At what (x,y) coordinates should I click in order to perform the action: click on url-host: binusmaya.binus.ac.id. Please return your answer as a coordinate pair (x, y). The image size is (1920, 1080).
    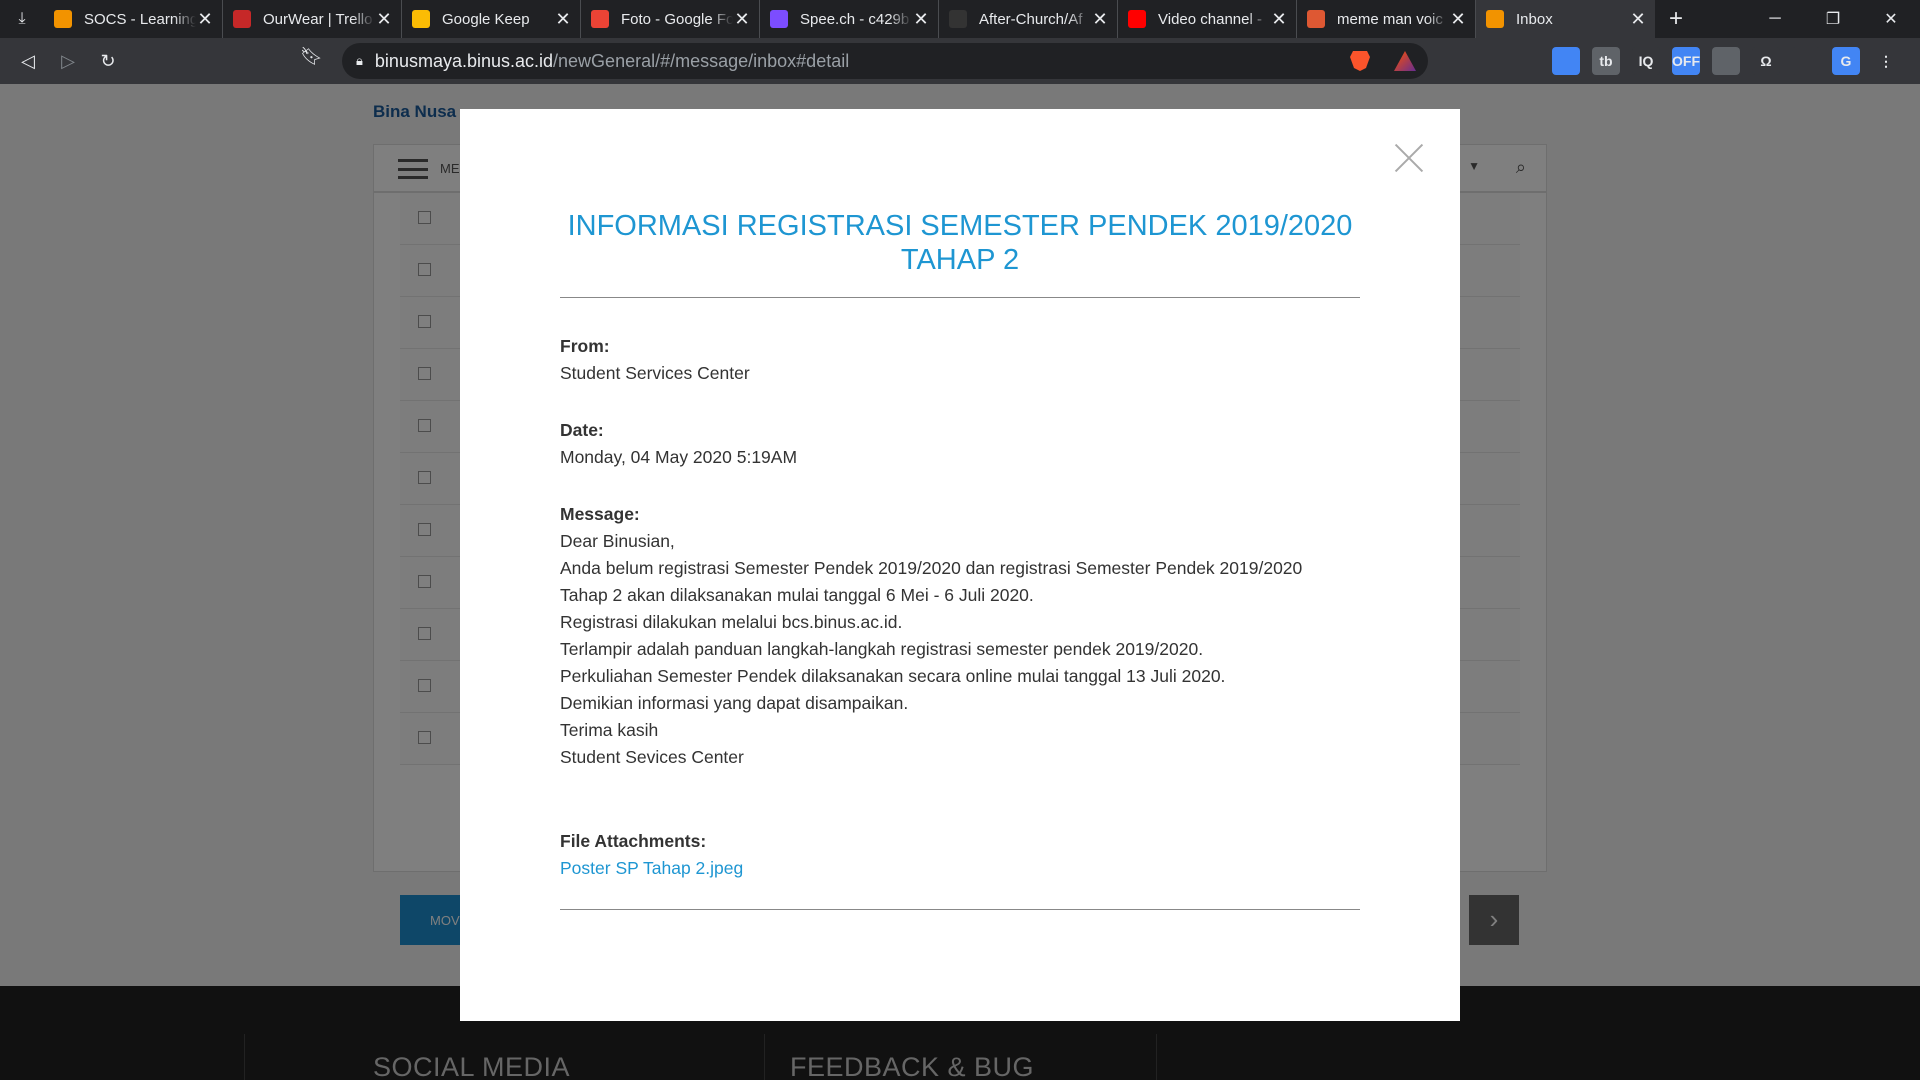
    Looking at the image, I should click on (464, 60).